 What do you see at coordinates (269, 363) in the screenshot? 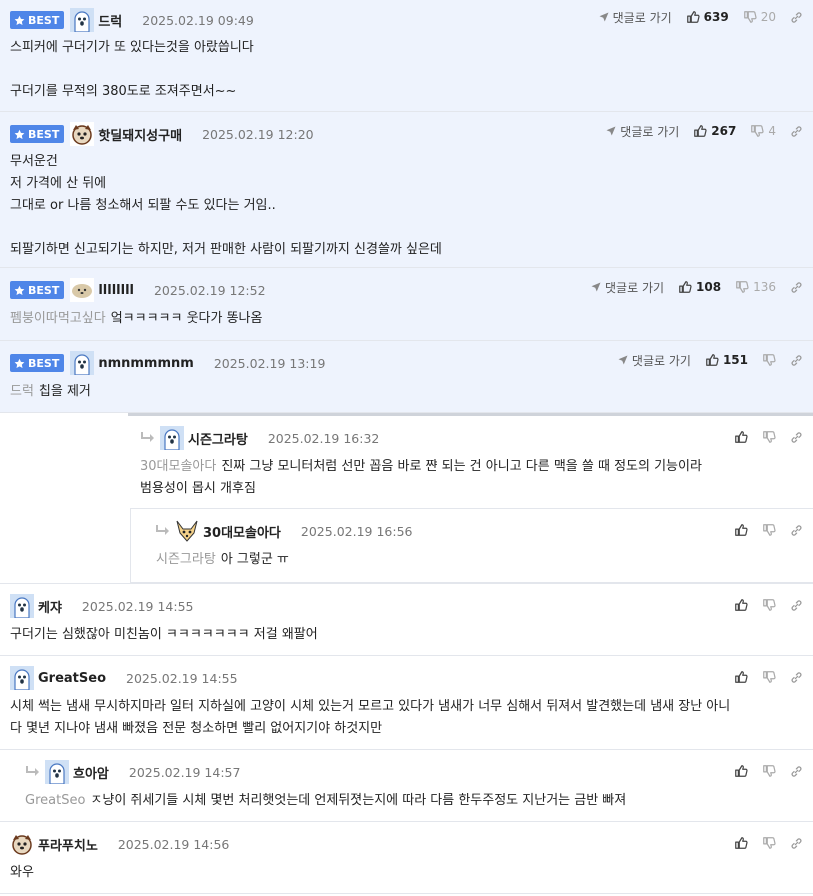
I see `comment-date: 2025.02.19 13:19` at bounding box center [269, 363].